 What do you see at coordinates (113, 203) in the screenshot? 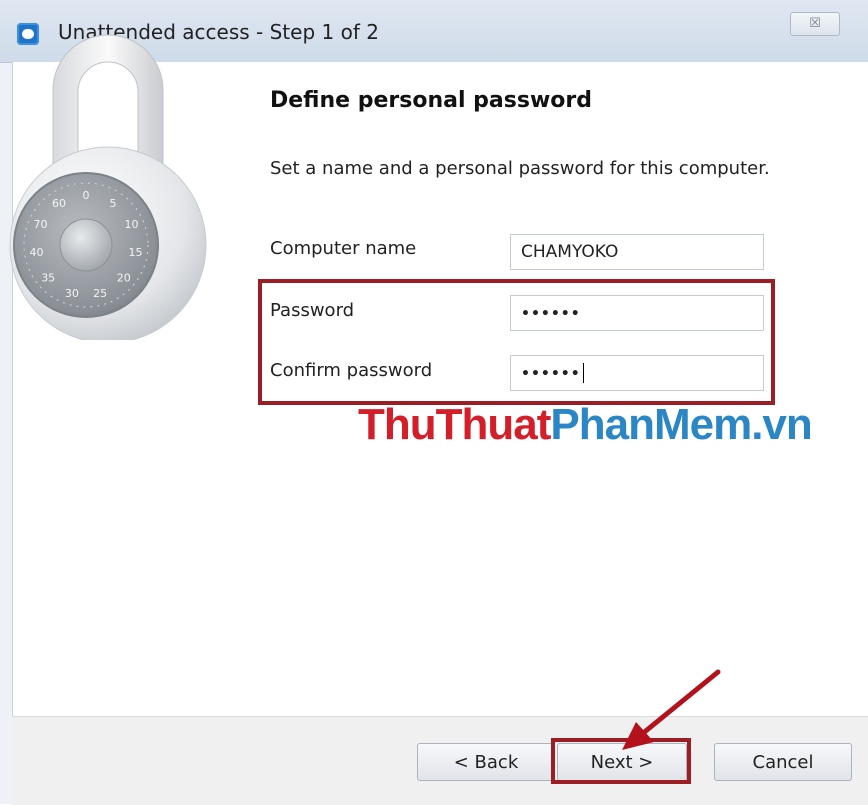
I see `dial-number: 5` at bounding box center [113, 203].